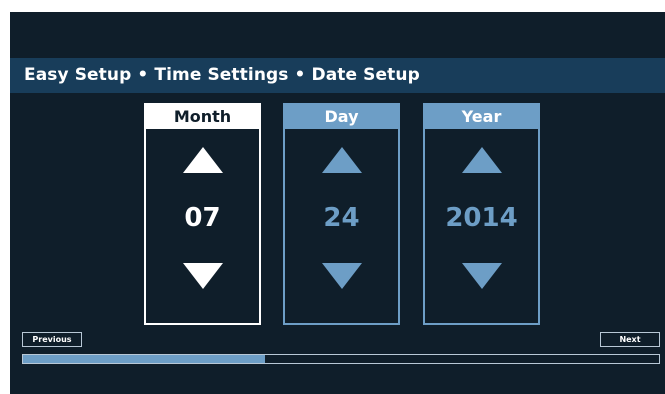  Describe the element at coordinates (202, 117) in the screenshot. I see `month-picker-label: Month` at that location.